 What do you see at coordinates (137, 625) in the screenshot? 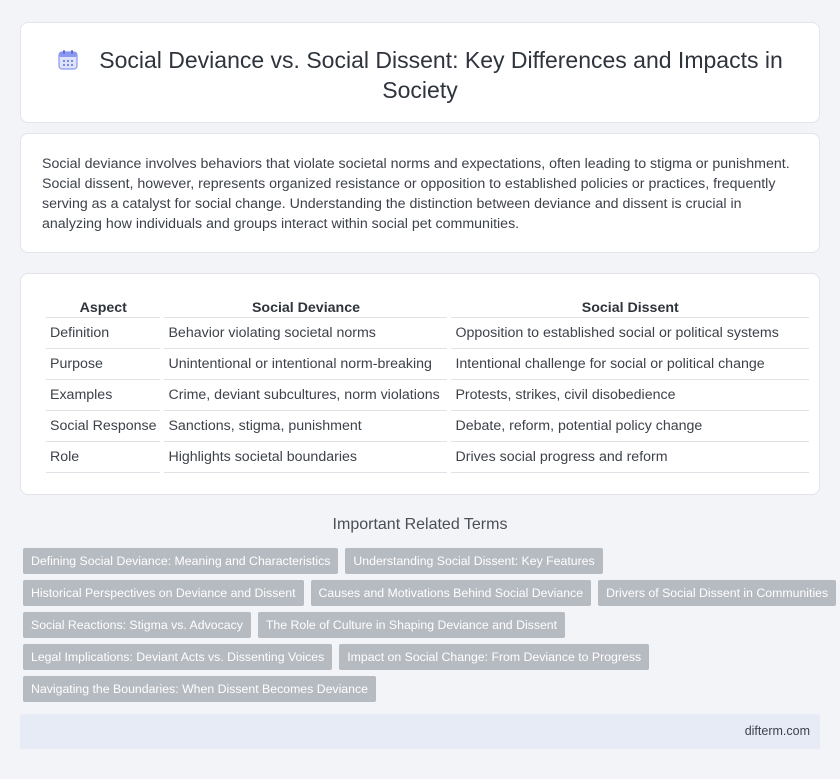
I see `related-term-tag: Social Reactions: Stigma vs. Advocacy` at bounding box center [137, 625].